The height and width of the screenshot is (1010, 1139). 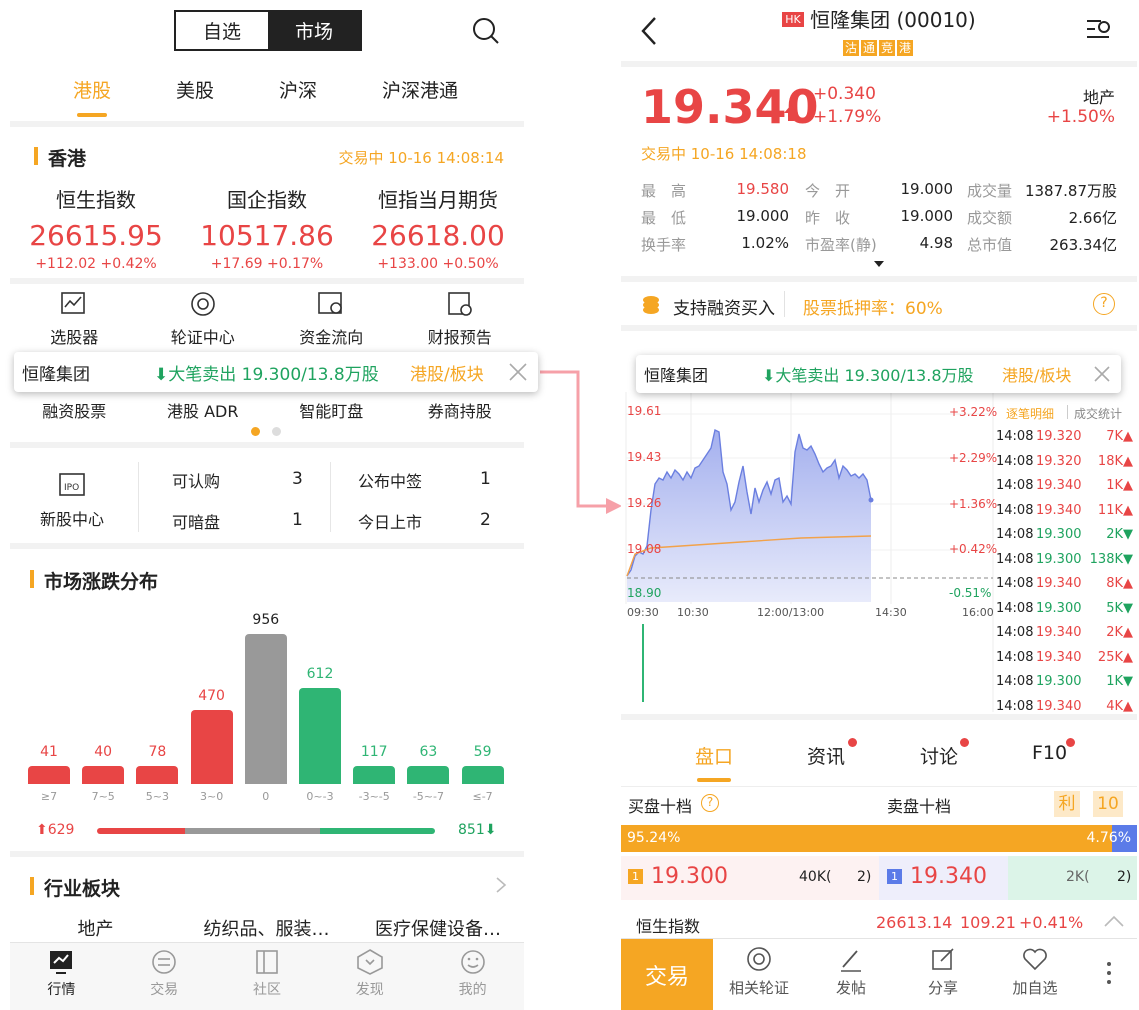 I want to click on index-card: 恒生指数 26615.95 +112.02 +0.42%, so click(x=96, y=228).